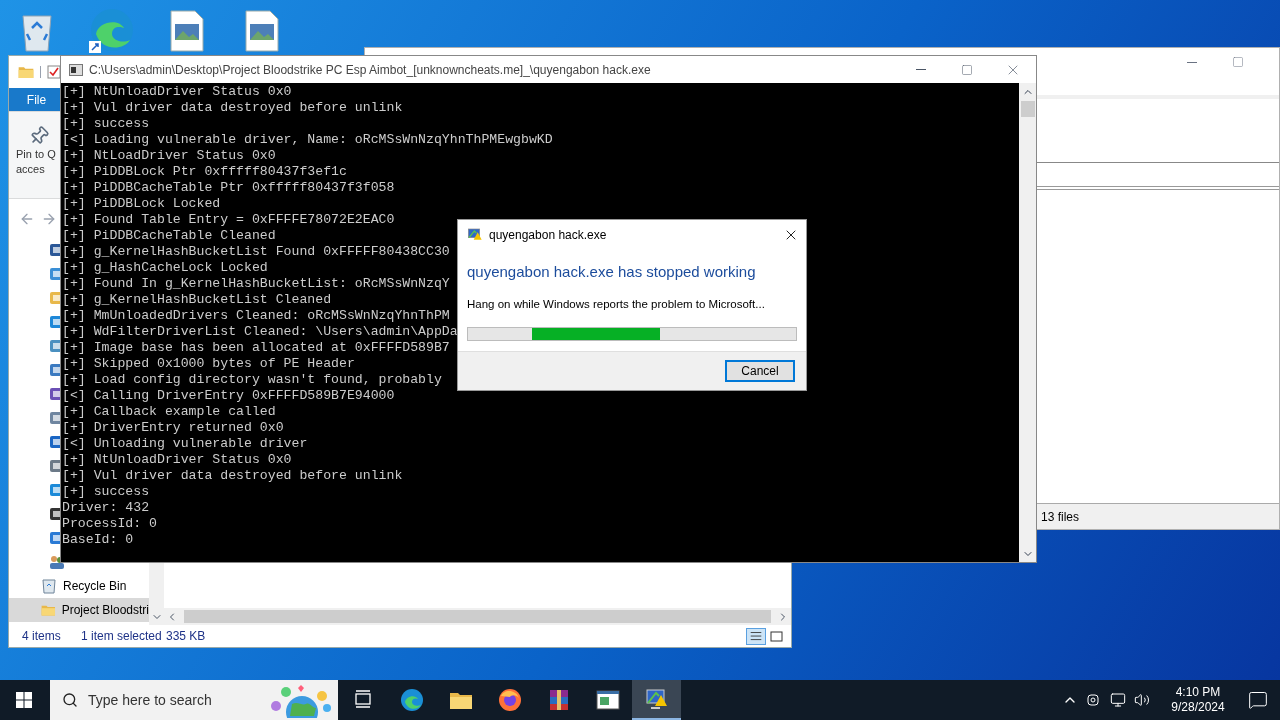 Image resolution: width=1280 pixels, height=720 pixels. Describe the element at coordinates (252, 380) in the screenshot. I see `console-line: [+] Load config directory wasn't found, probably` at that location.